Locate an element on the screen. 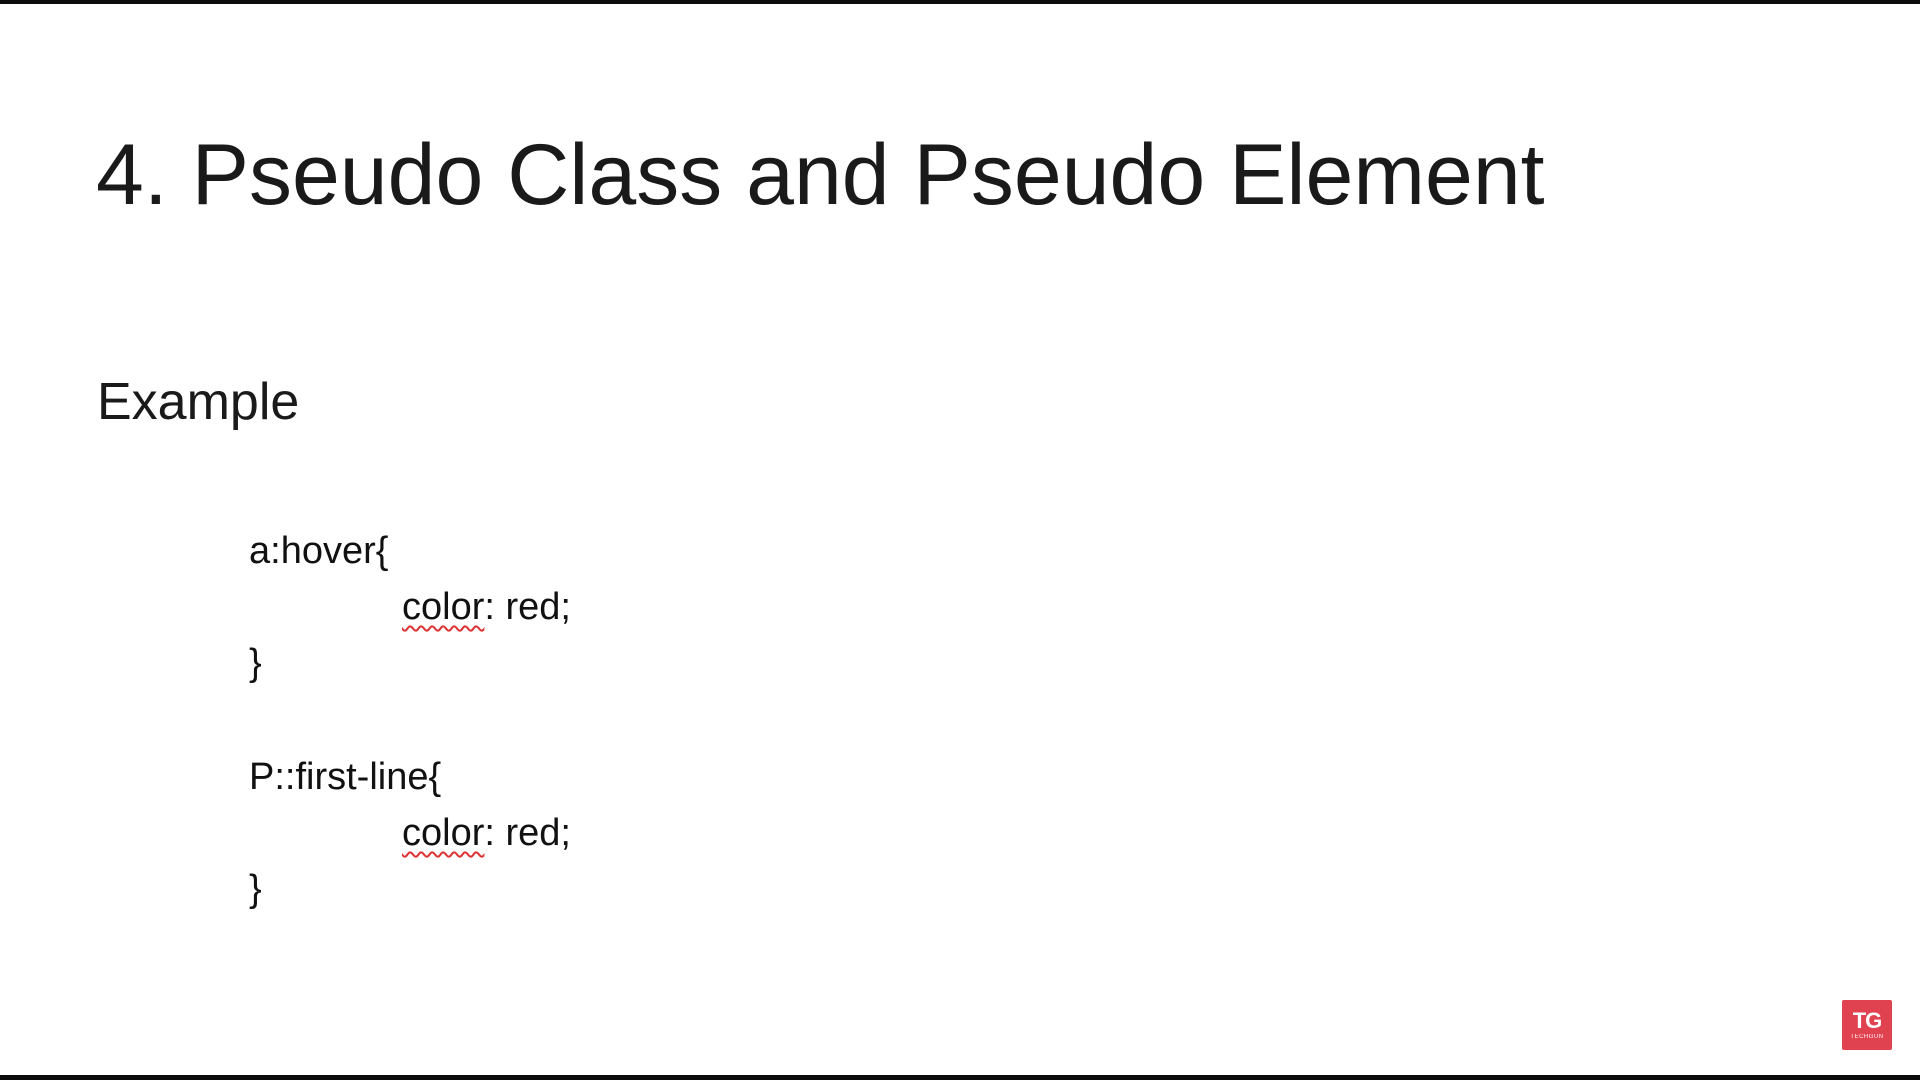  slide-subtitle: Example is located at coordinates (198, 402).